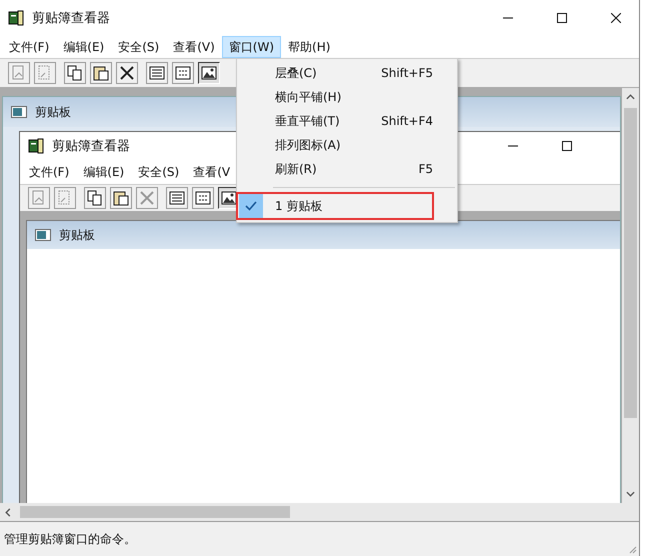 The image size is (653, 556). What do you see at coordinates (347, 145) in the screenshot?
I see `menu-option: 排列图标(A)` at bounding box center [347, 145].